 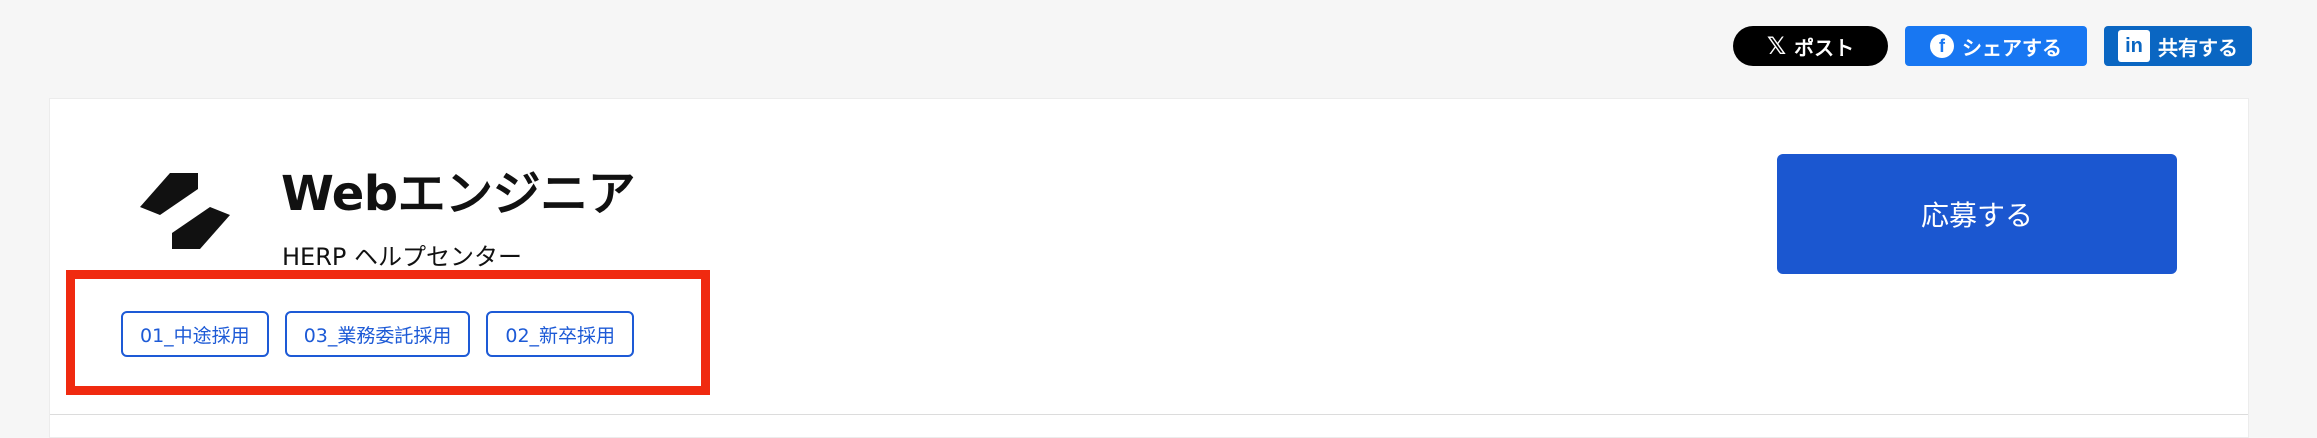 I want to click on share-bar: 𝕏 ポスト f シェアする in 共有する, so click(x=1992, y=46).